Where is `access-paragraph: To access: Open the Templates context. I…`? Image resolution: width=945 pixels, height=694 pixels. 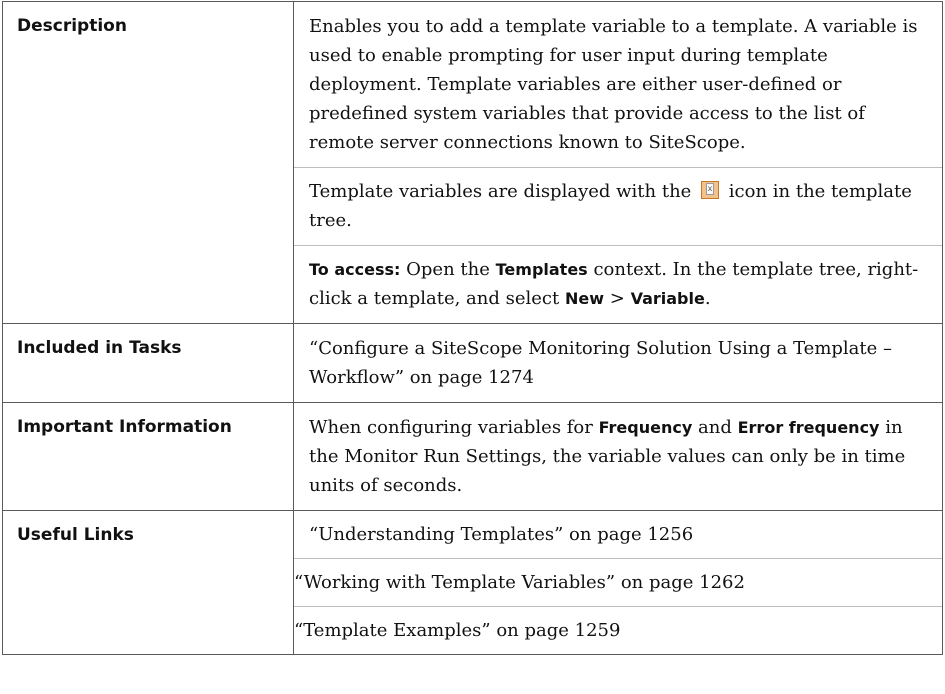
access-paragraph: To access: Open the Templates context. I… is located at coordinates (618, 284).